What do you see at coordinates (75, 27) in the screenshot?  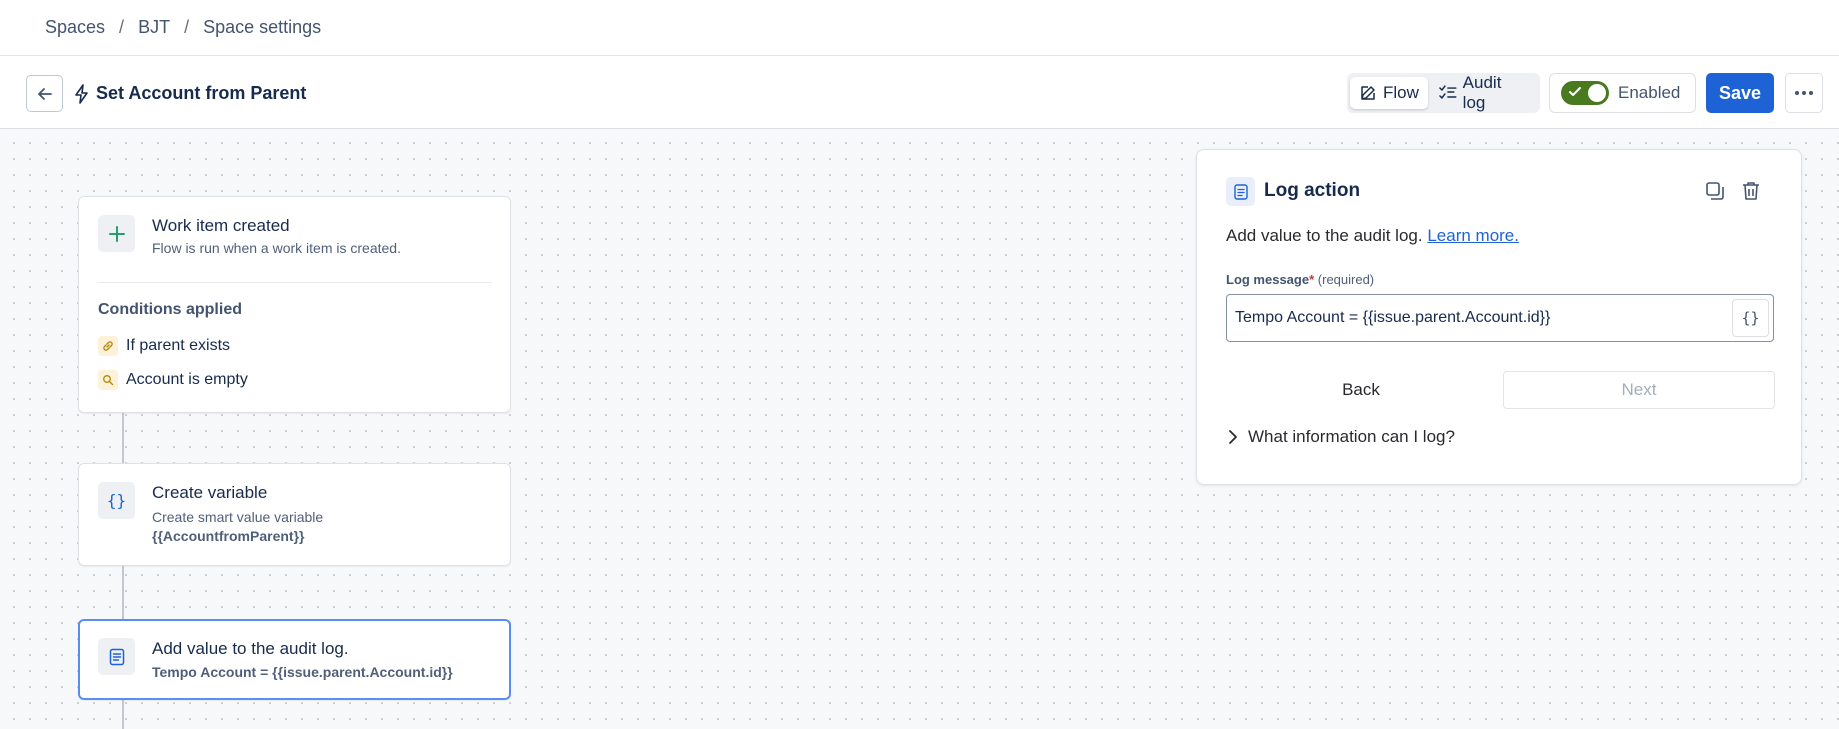 I see `breadcrumb-spaces: Spaces` at bounding box center [75, 27].